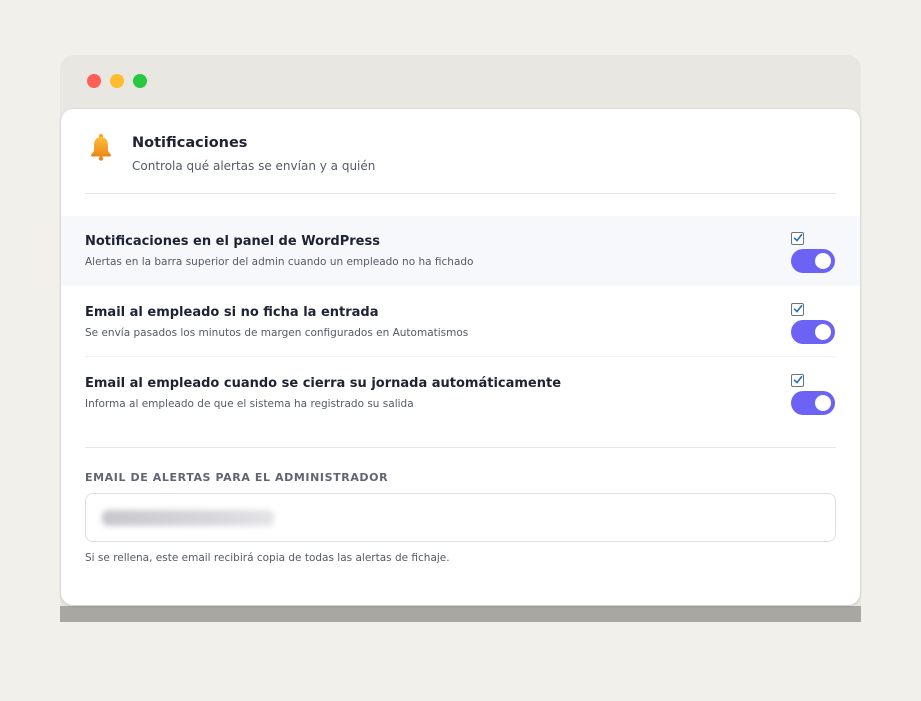  I want to click on setting-title: Email al empleado si no ficha la entrada, so click(232, 312).